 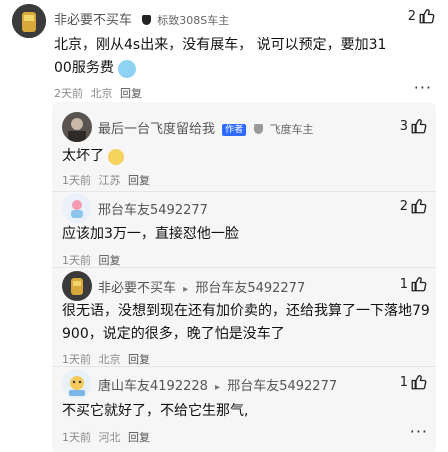 I want to click on username-text: 邢台车友5492277, so click(x=153, y=210).